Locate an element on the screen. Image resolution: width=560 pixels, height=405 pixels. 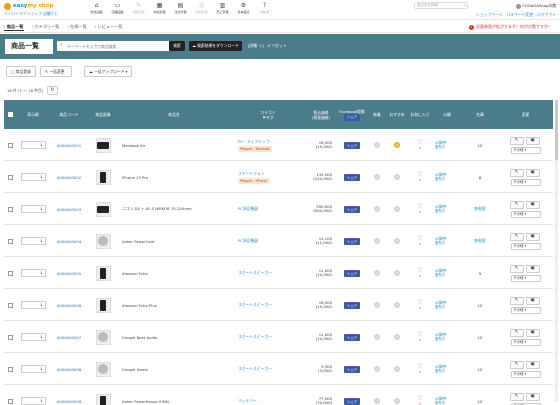
tab-stock-list: ›在庫一覧 is located at coordinates (76, 27).